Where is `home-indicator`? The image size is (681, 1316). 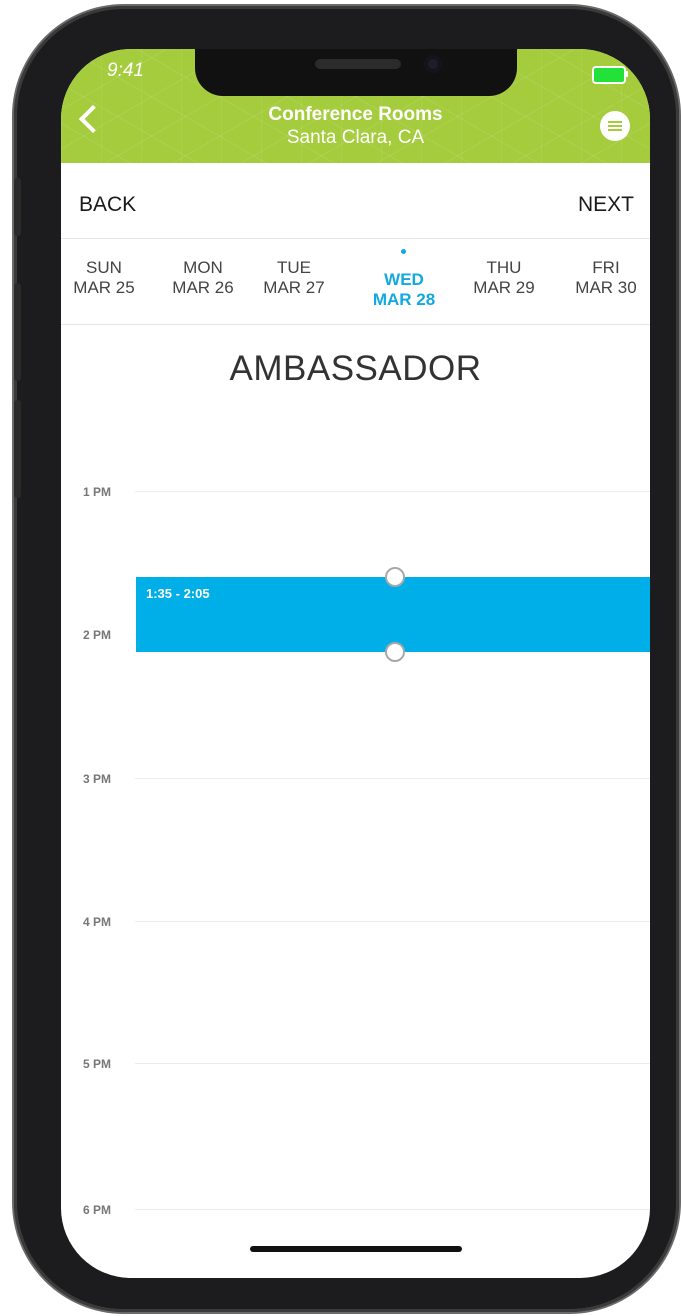
home-indicator is located at coordinates (356, 1249).